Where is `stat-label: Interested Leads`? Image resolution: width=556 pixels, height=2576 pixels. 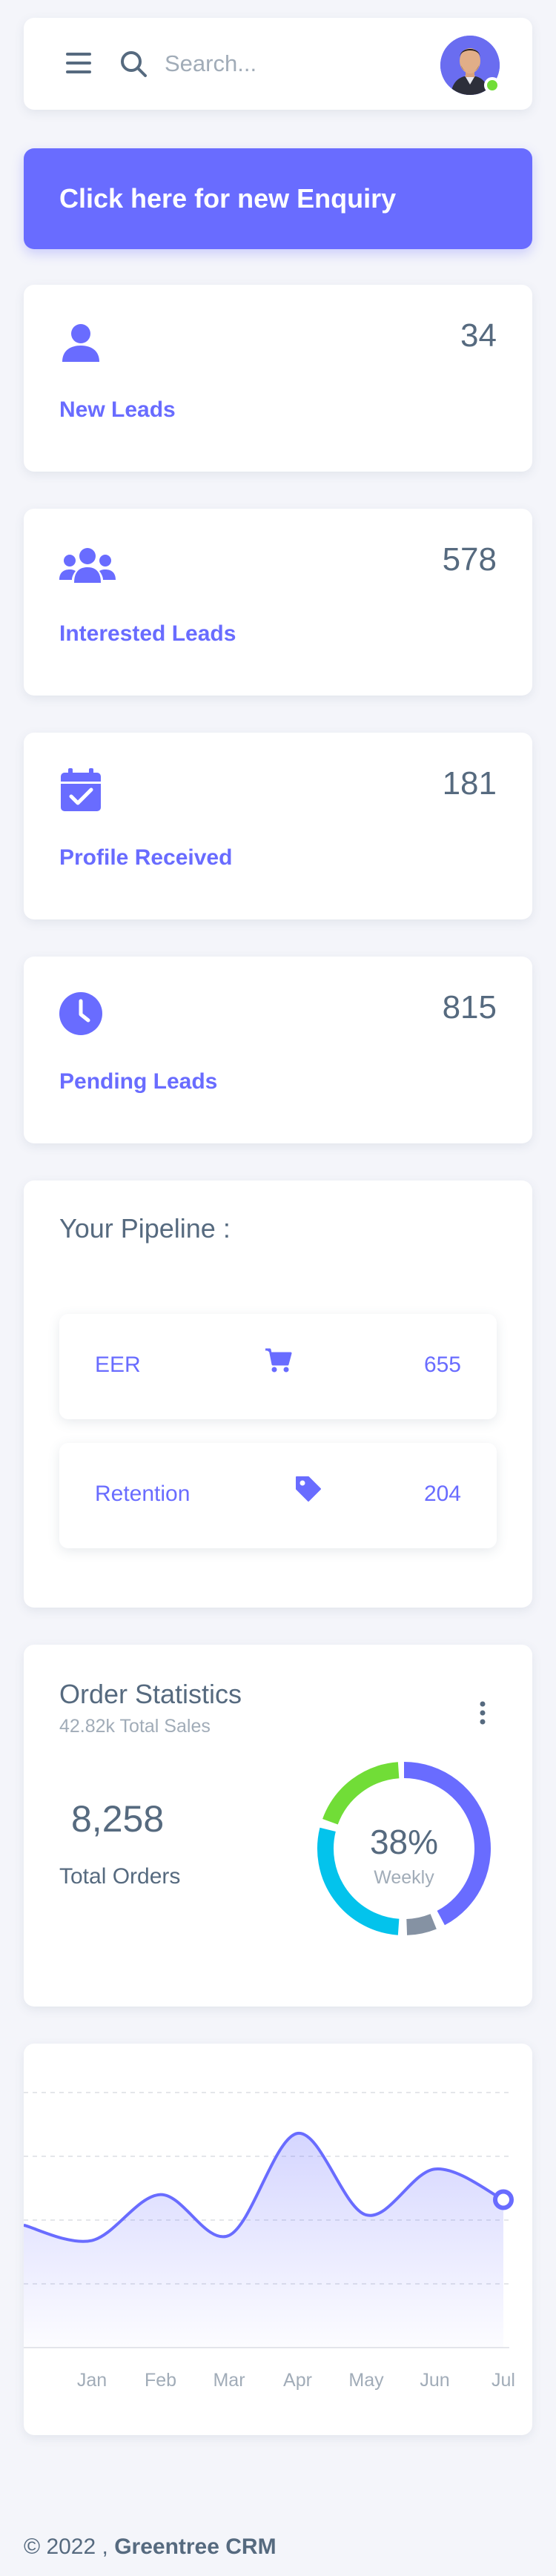 stat-label: Interested Leads is located at coordinates (147, 633).